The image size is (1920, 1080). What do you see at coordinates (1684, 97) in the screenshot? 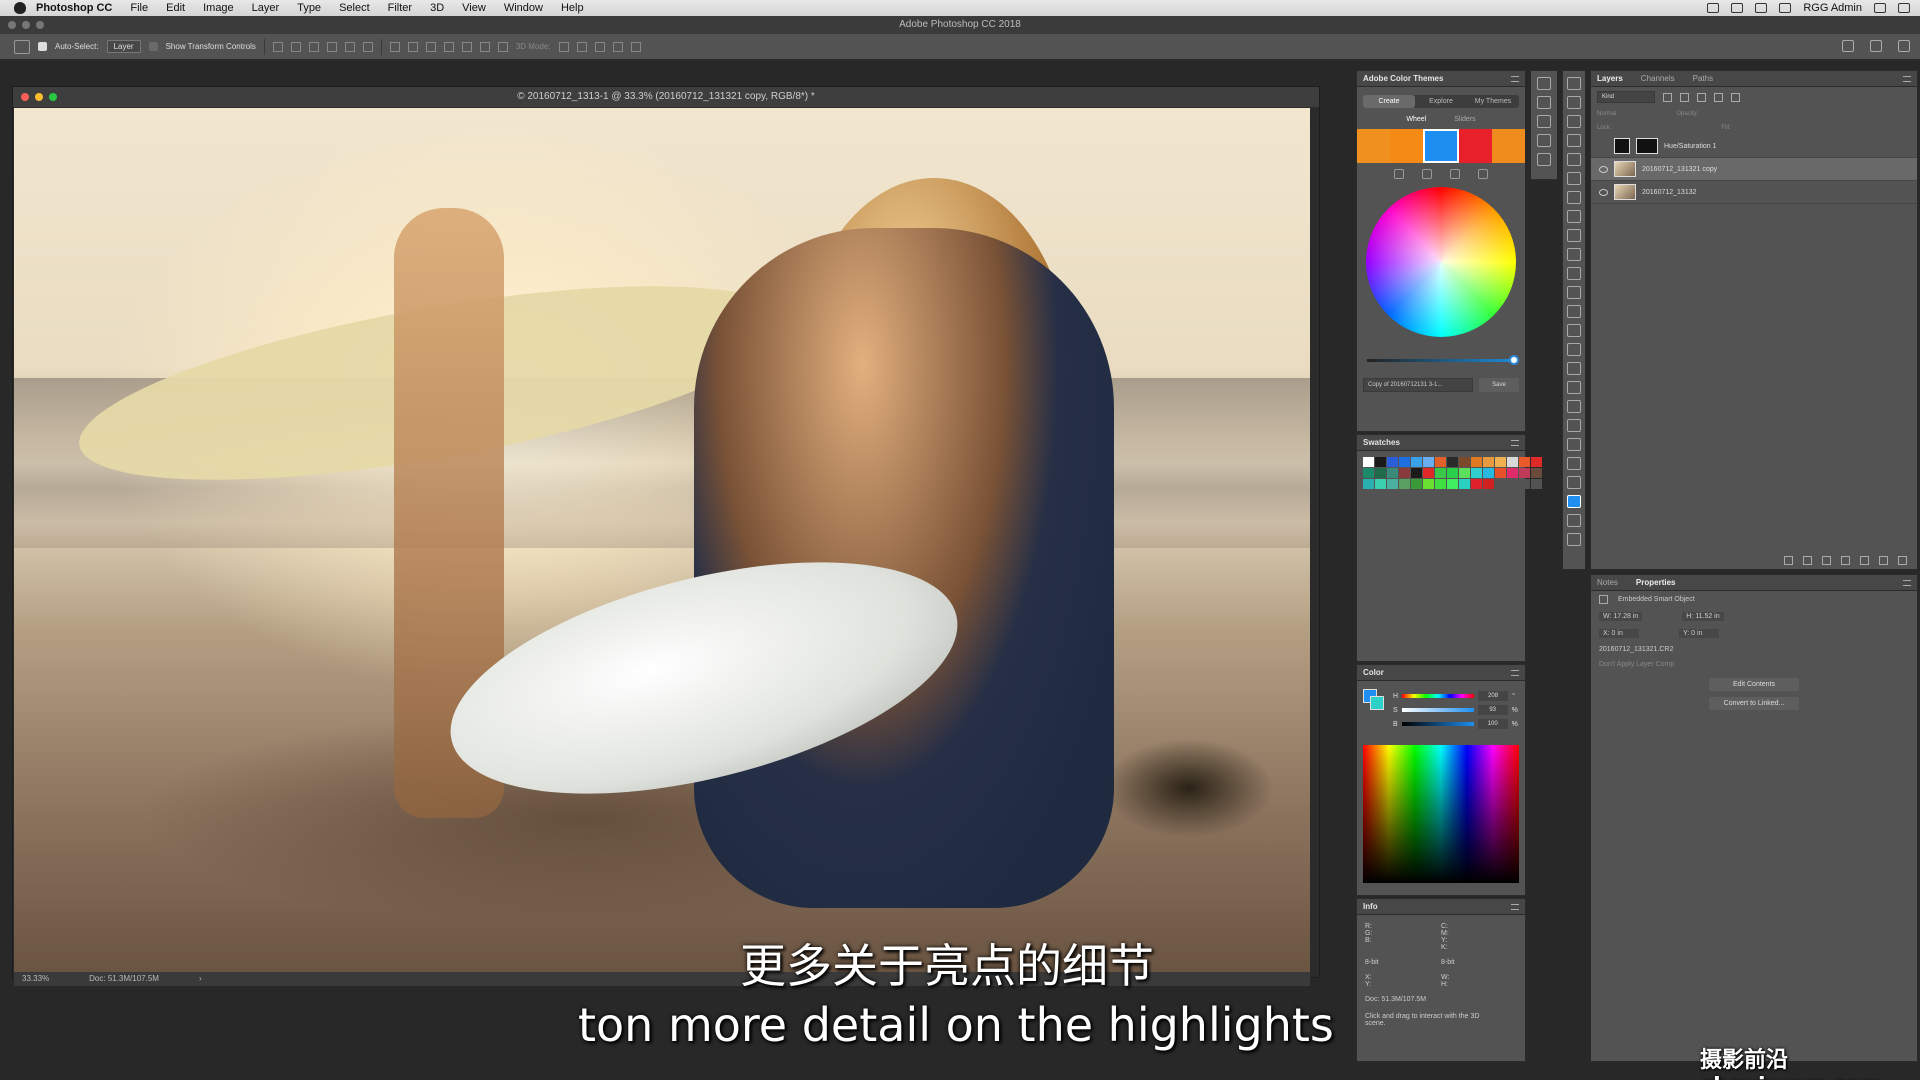
I see `filter-adjustment-icon` at bounding box center [1684, 97].